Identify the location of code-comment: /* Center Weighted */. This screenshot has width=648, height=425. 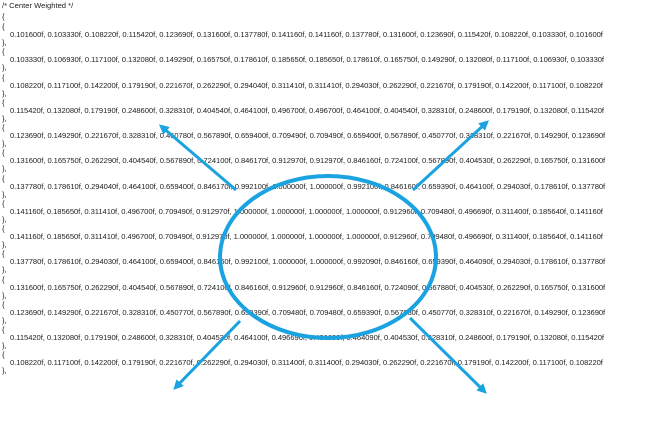
(38, 5).